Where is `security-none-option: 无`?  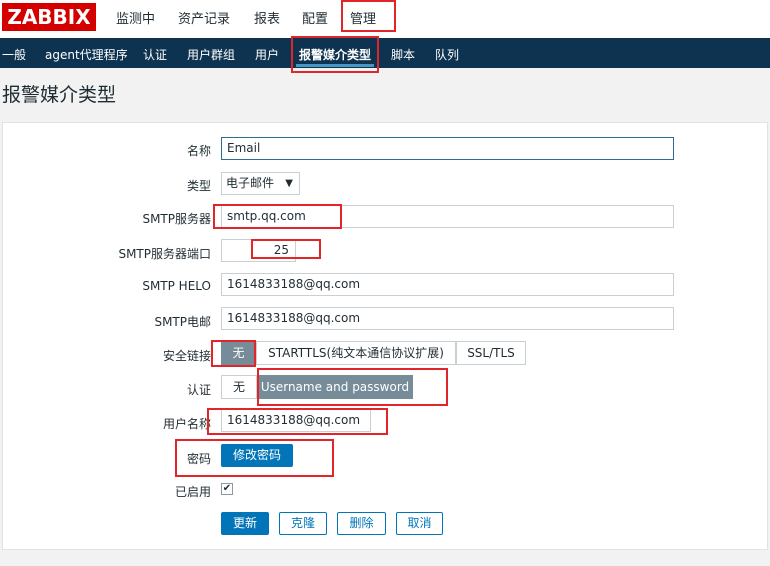
security-none-option: 无 is located at coordinates (238, 353).